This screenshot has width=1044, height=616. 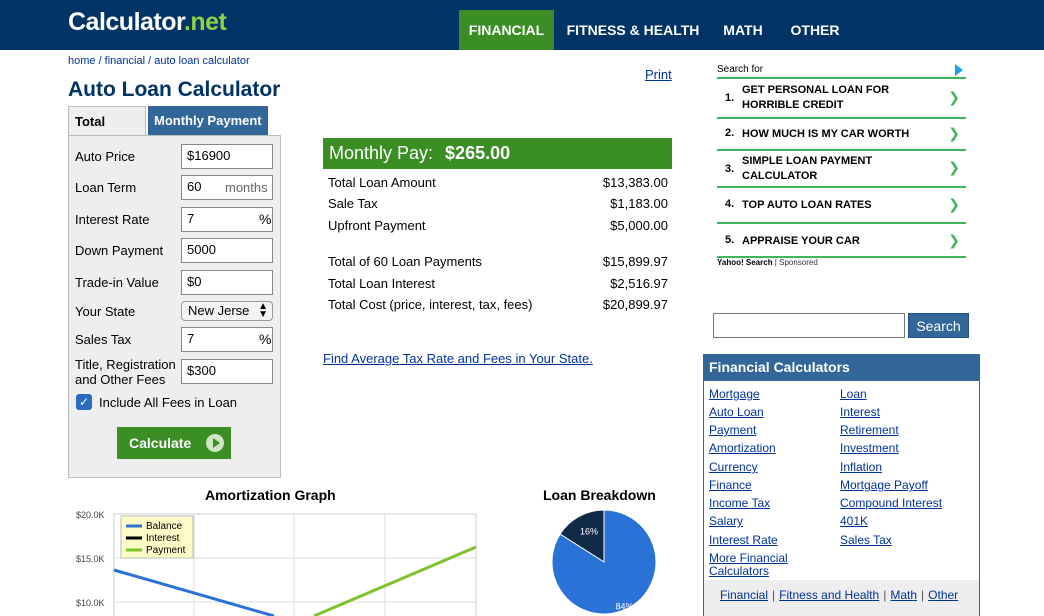 What do you see at coordinates (174, 443) in the screenshot?
I see `calculate-button: Calculate` at bounding box center [174, 443].